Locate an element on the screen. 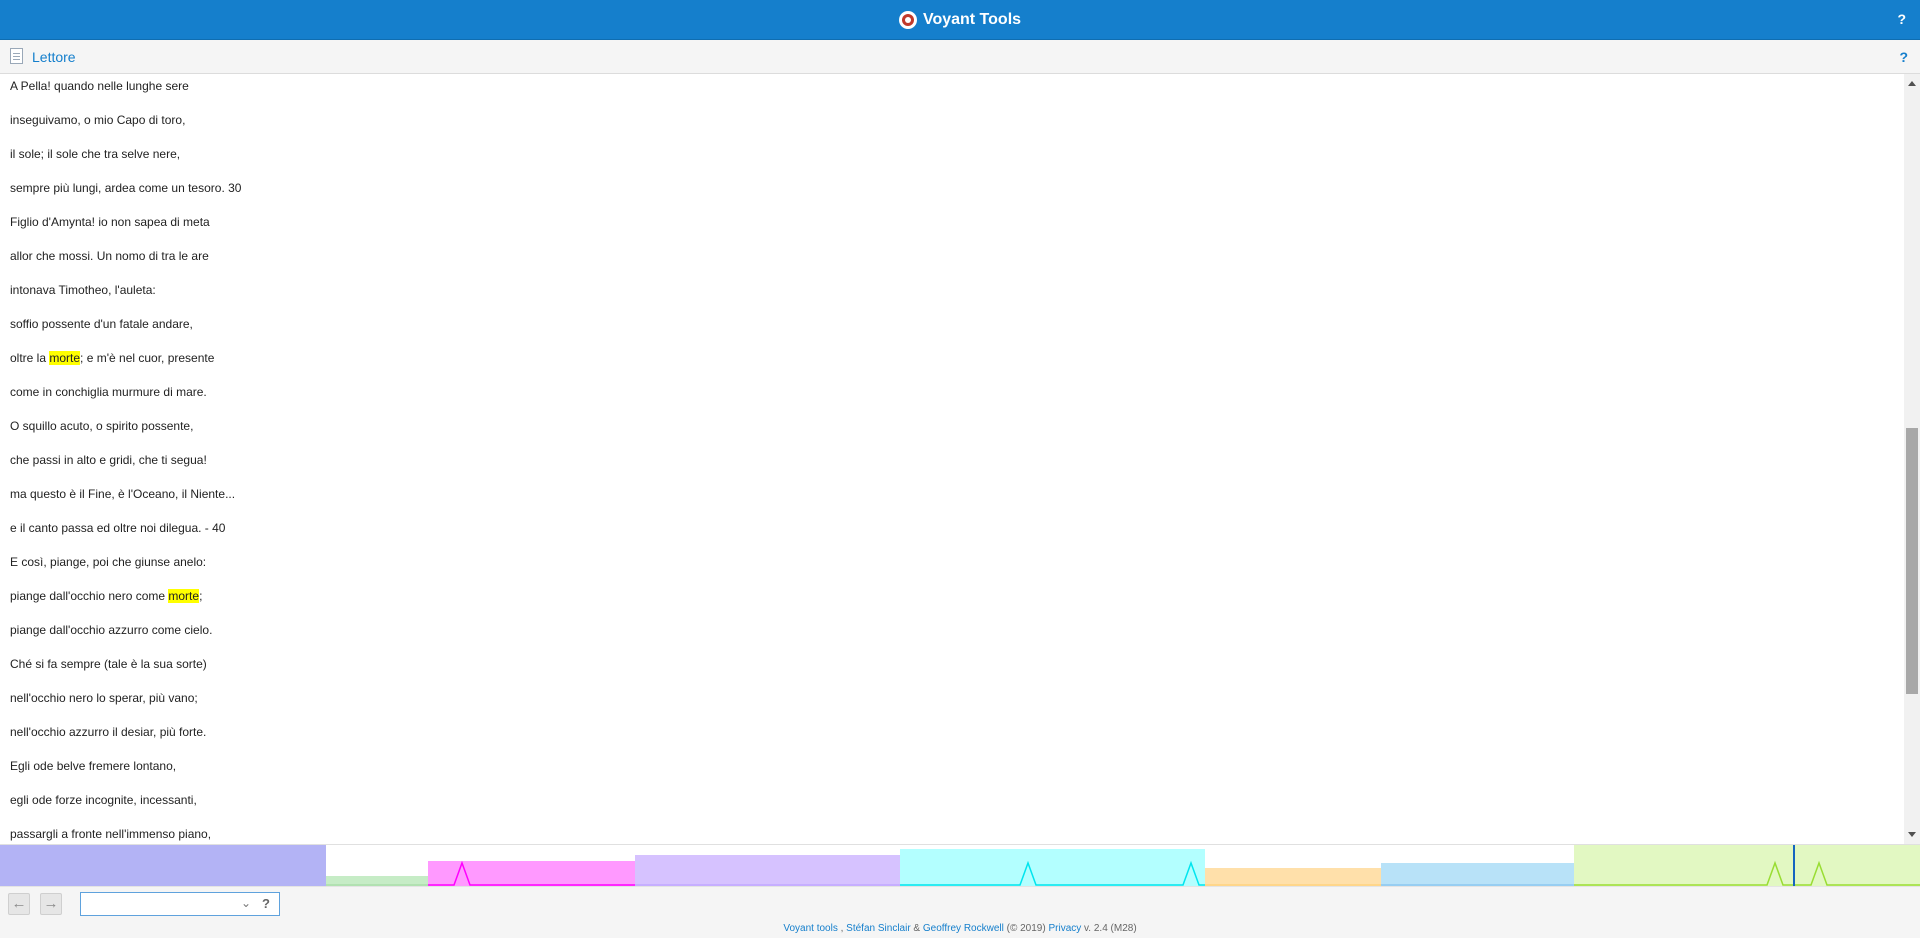 The height and width of the screenshot is (938, 1920). keyword-distribution-lines is located at coordinates (960, 865).